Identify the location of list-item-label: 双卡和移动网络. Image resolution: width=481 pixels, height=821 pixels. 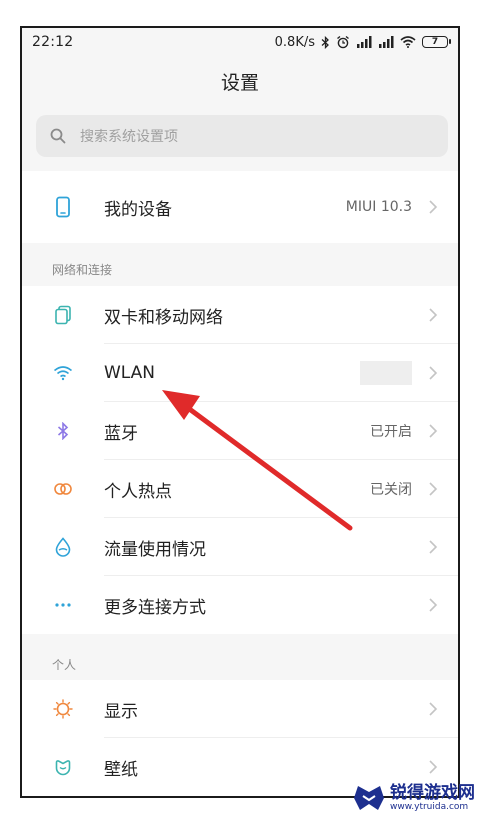
(163, 317).